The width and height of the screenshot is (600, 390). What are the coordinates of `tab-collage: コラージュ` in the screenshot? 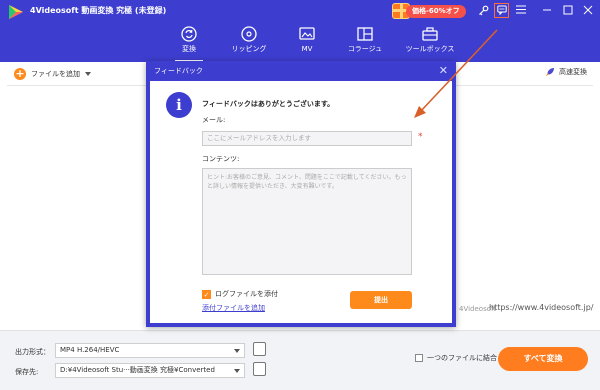 It's located at (365, 41).